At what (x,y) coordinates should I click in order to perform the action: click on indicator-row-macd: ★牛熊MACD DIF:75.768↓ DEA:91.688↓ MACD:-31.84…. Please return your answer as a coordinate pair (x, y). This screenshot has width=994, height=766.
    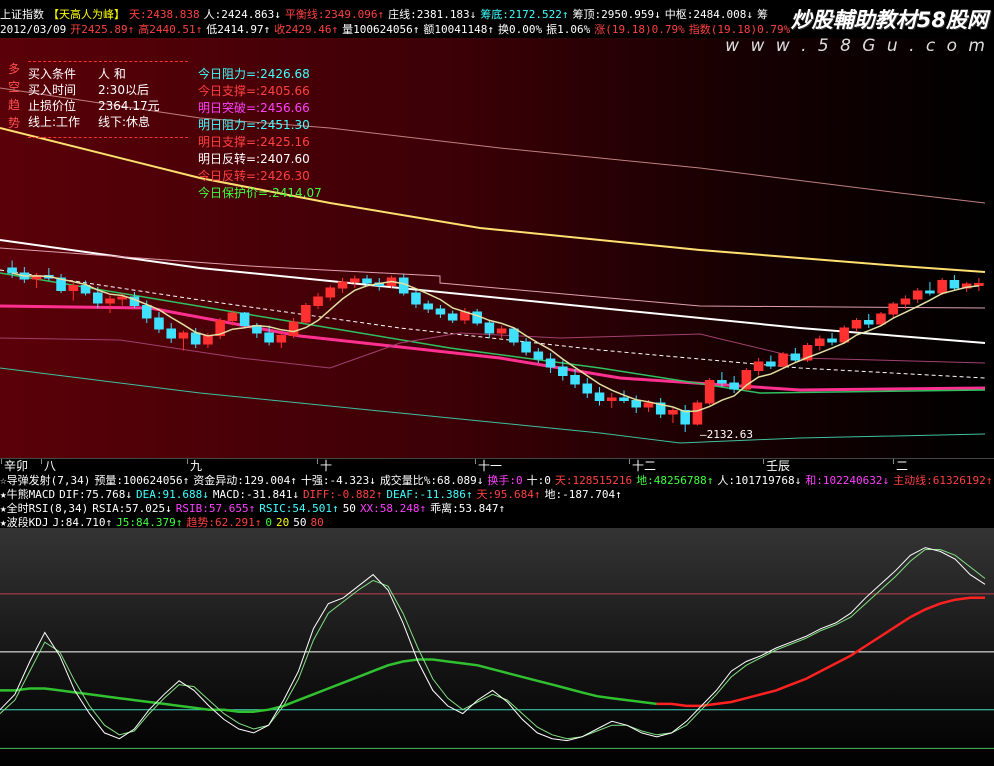
    Looking at the image, I should click on (497, 494).